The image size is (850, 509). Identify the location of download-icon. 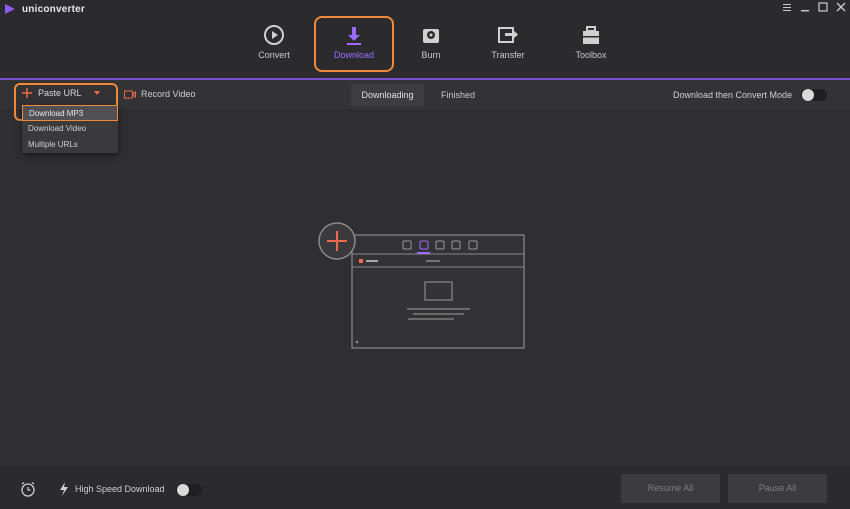
(354, 36).